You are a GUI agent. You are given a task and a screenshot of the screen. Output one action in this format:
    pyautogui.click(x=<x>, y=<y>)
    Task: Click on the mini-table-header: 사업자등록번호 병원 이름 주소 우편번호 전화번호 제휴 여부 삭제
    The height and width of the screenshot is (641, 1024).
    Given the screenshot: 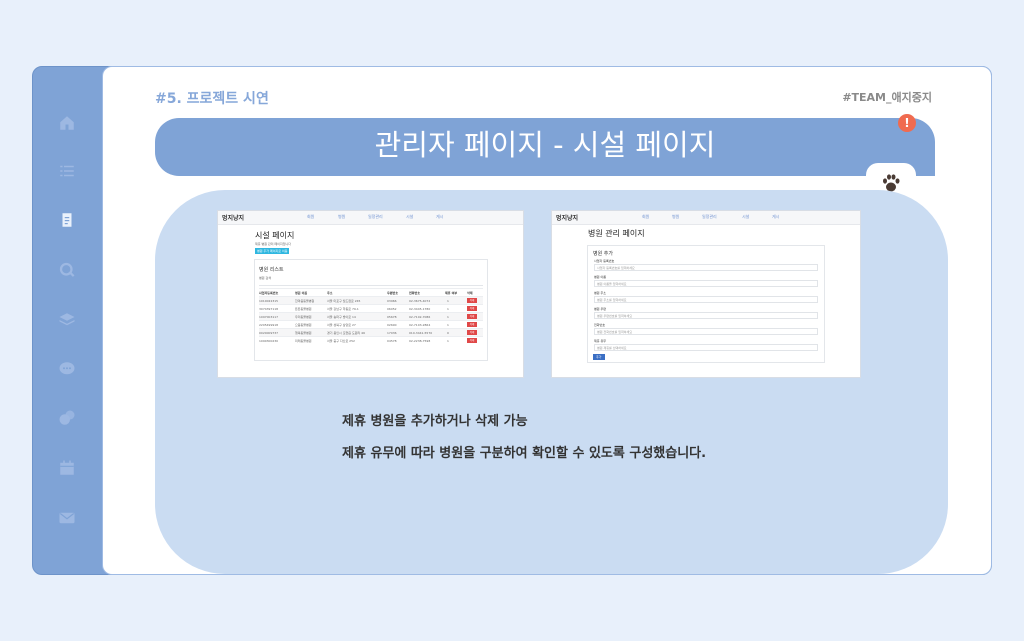 What is the action you would take?
    pyautogui.click(x=371, y=292)
    